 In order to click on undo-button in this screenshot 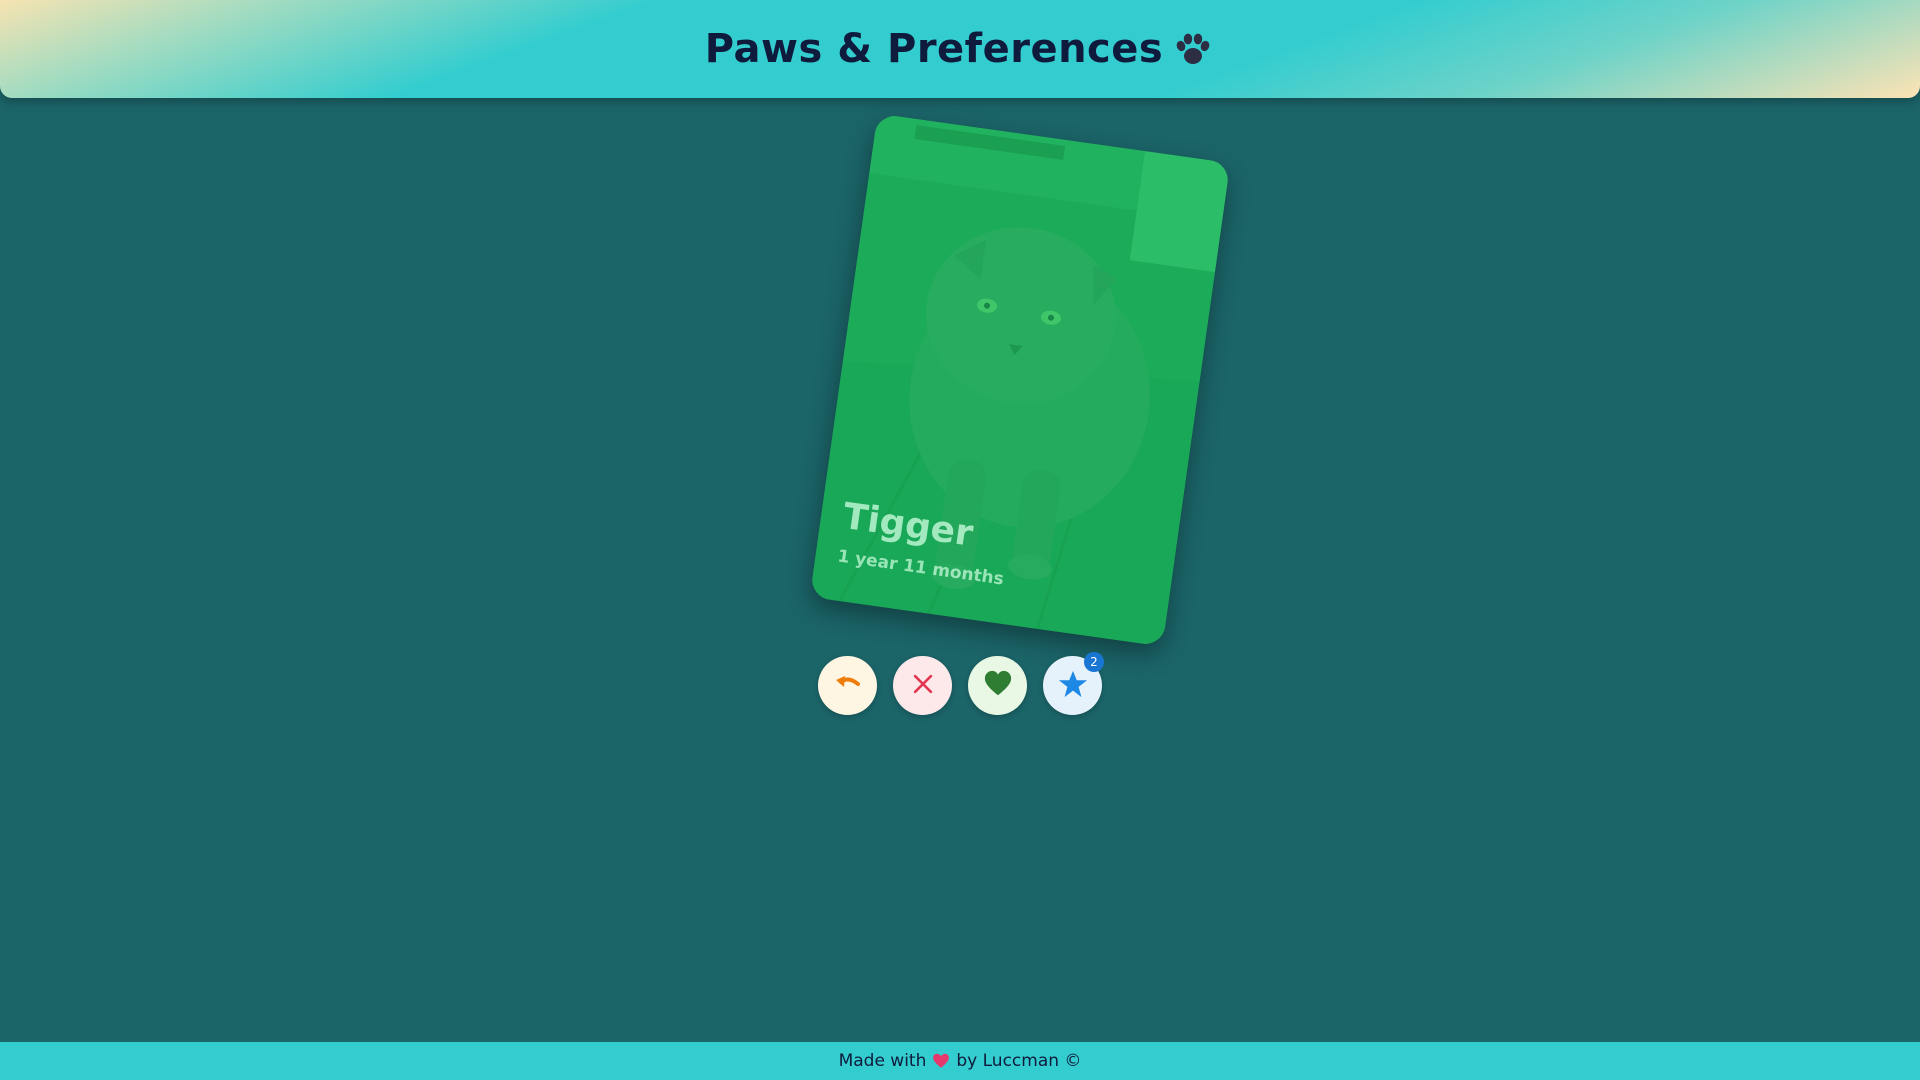, I will do `click(847, 685)`.